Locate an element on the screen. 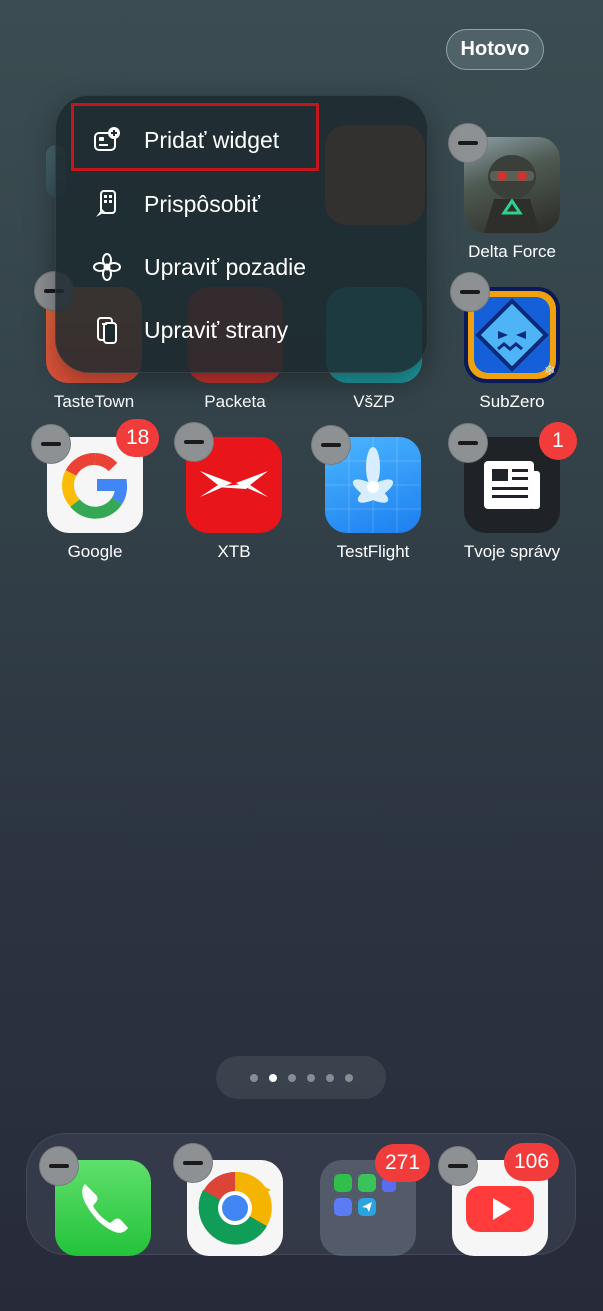 The image size is (603, 1311). menu-item-label: Pridať widget is located at coordinates (212, 139).